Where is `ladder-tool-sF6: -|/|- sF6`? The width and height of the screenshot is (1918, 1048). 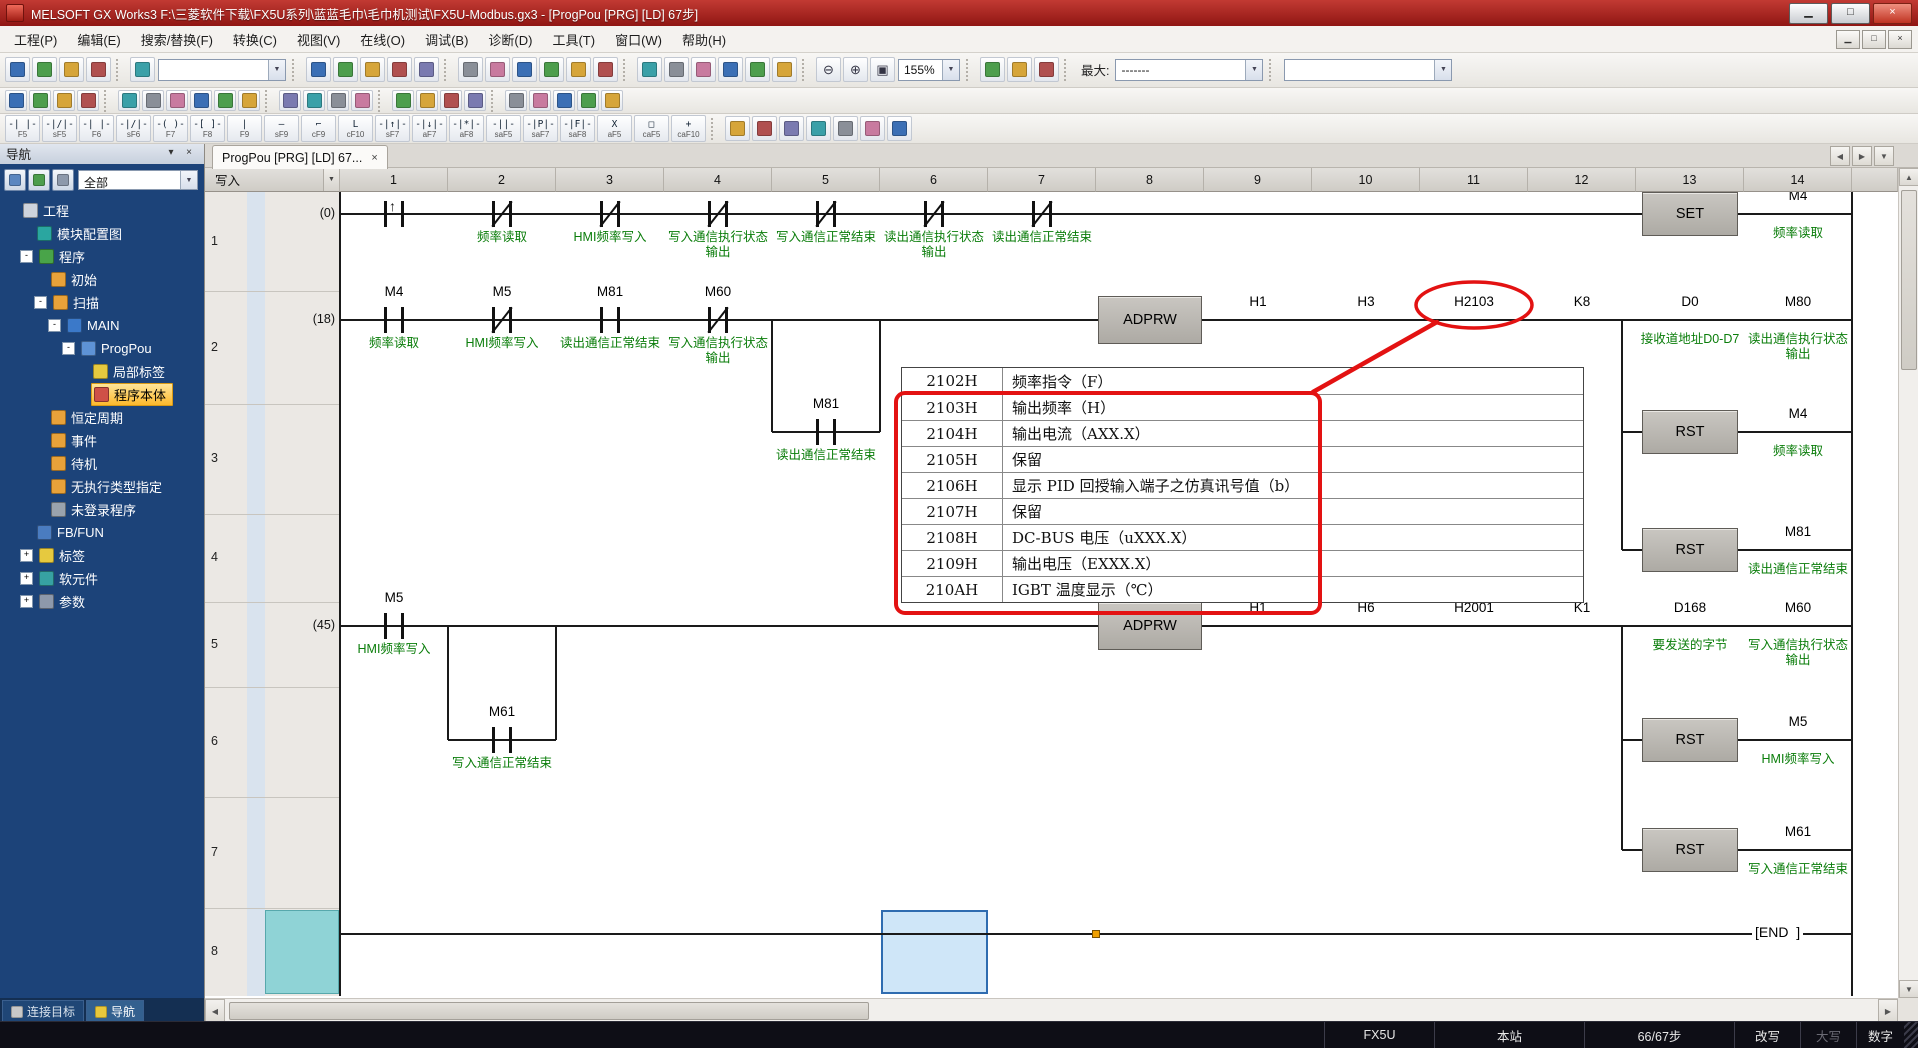
ladder-tool-sF6: -|/|- sF6 is located at coordinates (133, 128).